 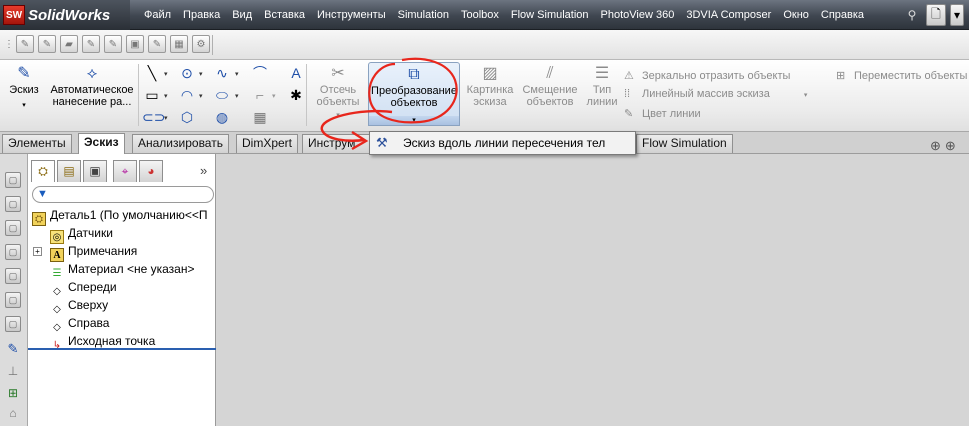 What do you see at coordinates (715, 114) in the screenshot?
I see `line-color-item: ✎ Цвет линии` at bounding box center [715, 114].